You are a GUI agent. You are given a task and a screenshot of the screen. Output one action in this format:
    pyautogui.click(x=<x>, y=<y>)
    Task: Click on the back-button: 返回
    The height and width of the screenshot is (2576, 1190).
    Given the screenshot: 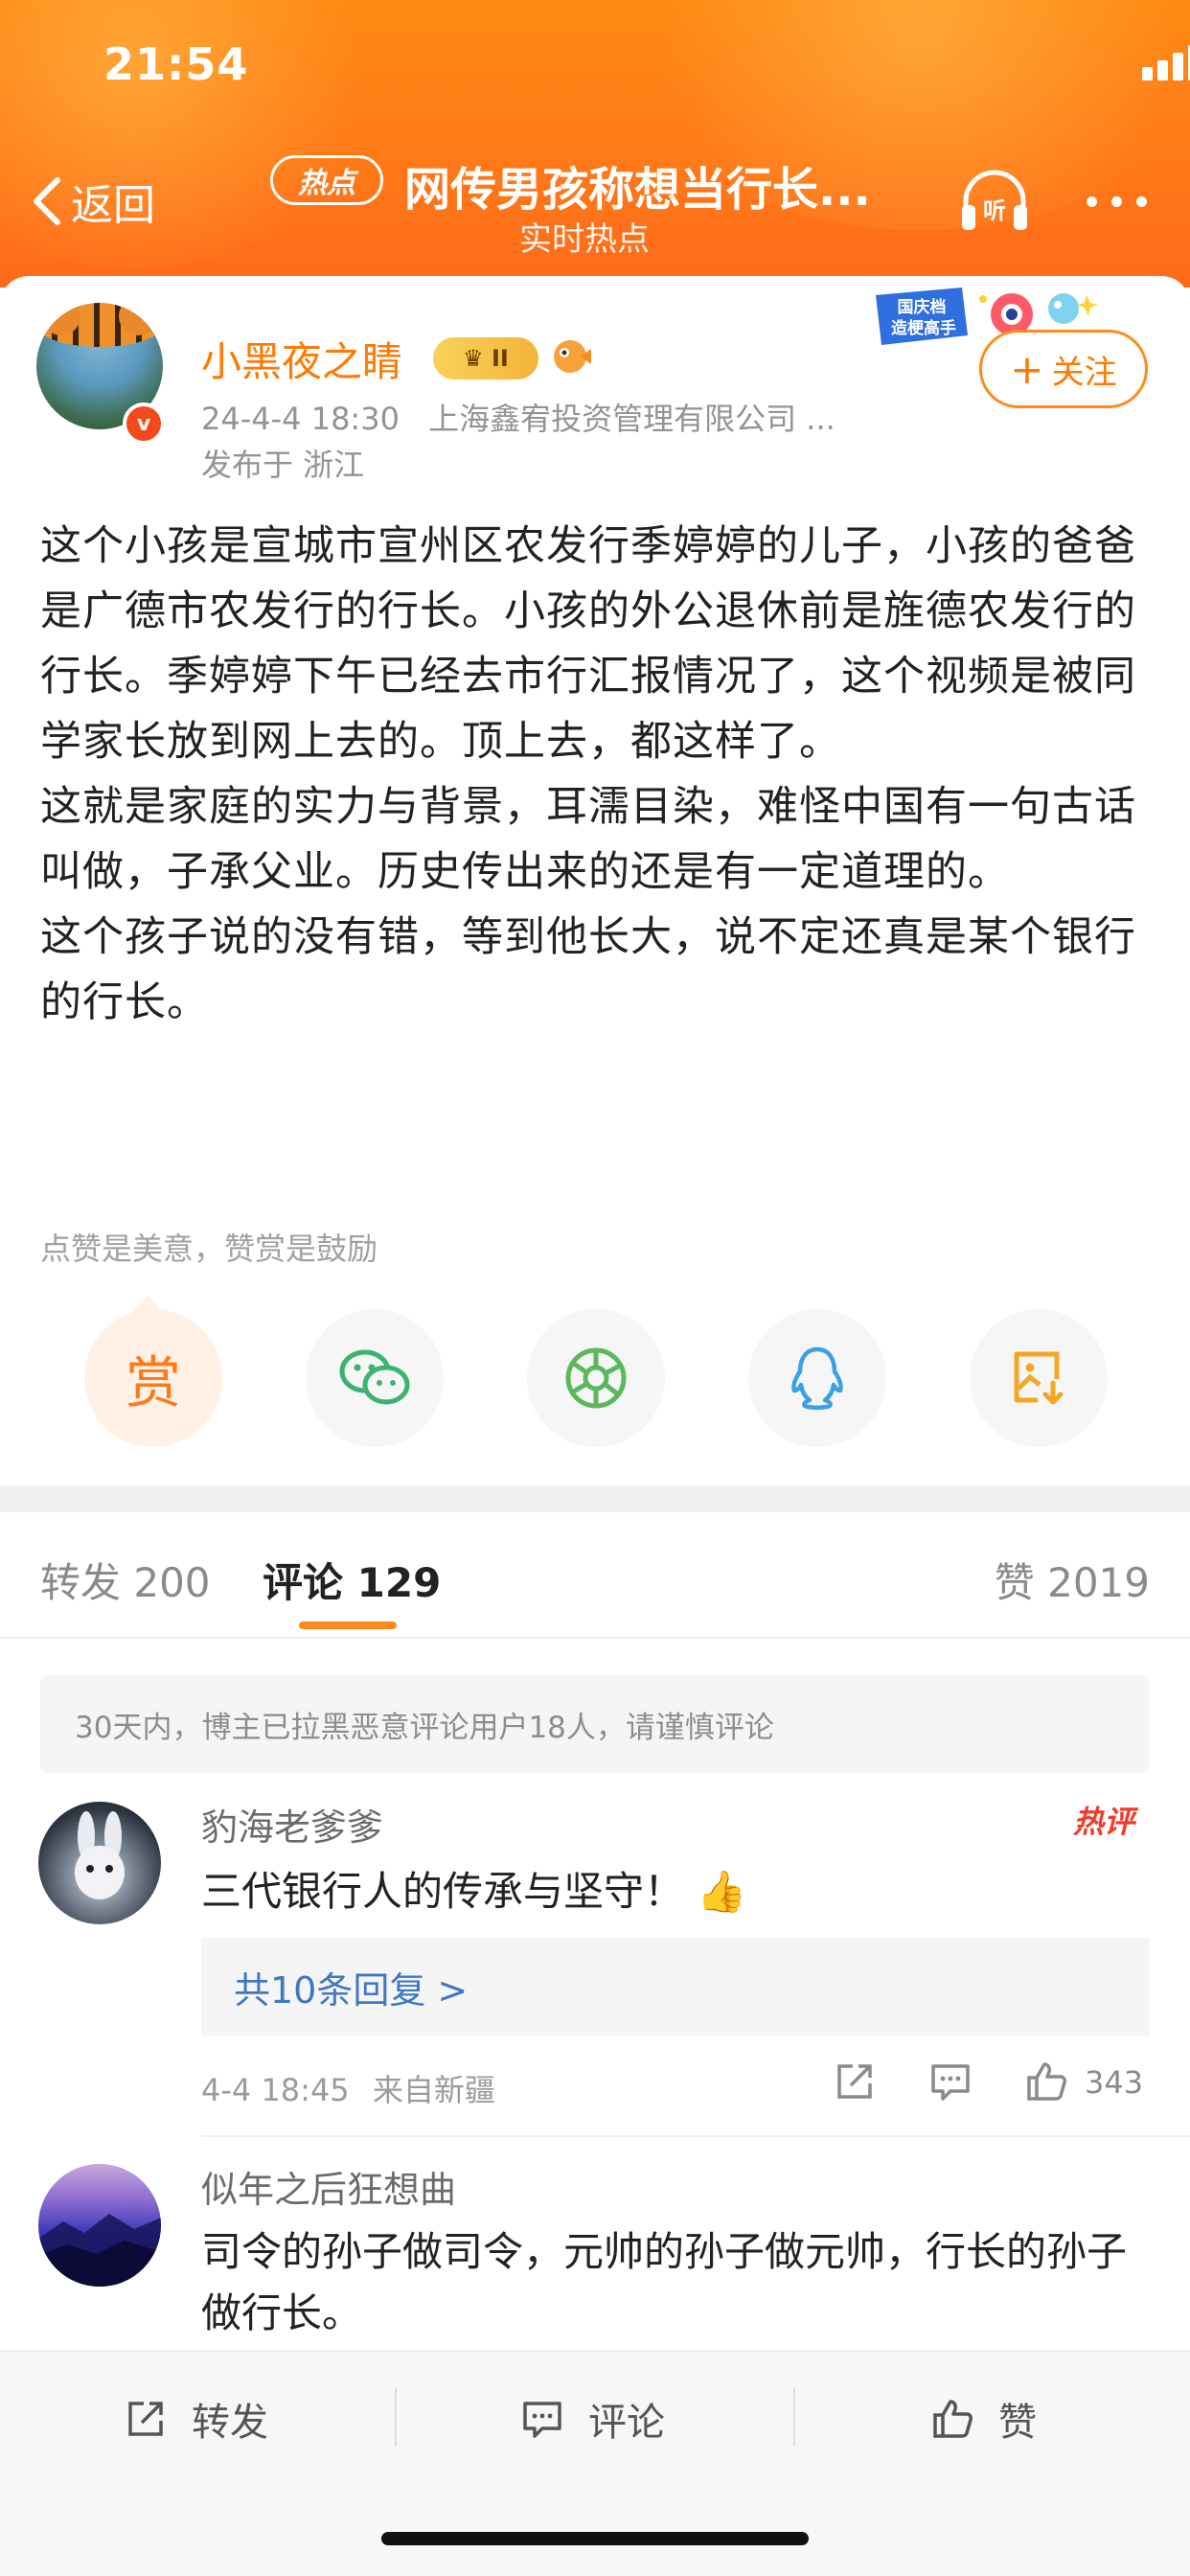 What is the action you would take?
    pyautogui.click(x=92, y=201)
    